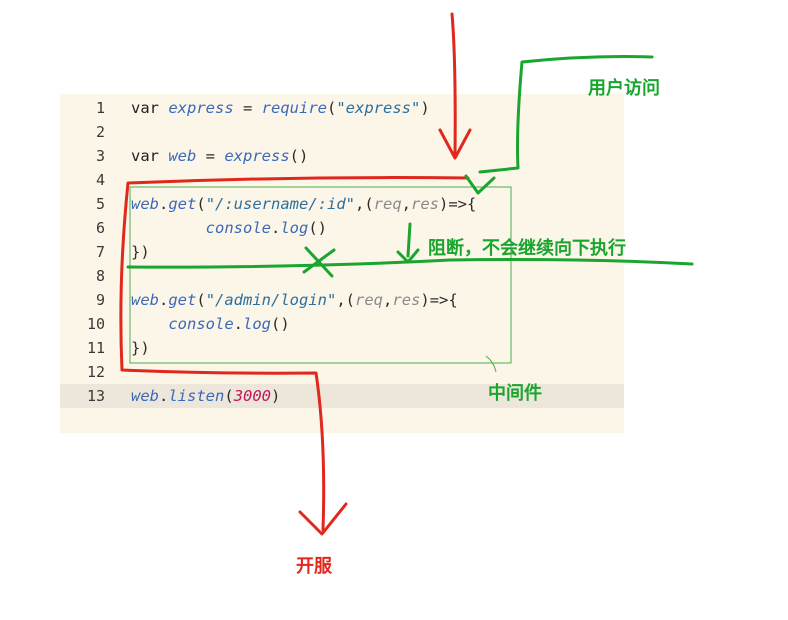 The image size is (788, 620). What do you see at coordinates (453, 85) in the screenshot?
I see `red-entry-arrow-line` at bounding box center [453, 85].